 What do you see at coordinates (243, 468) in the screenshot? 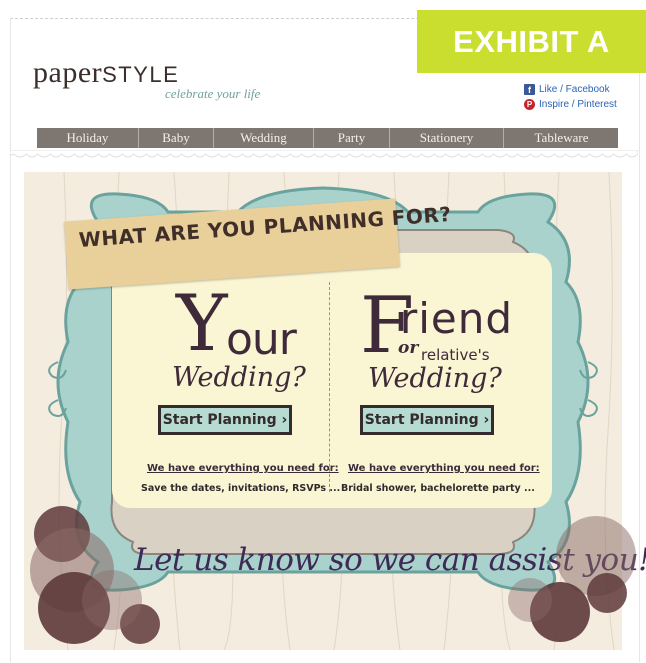
I see `your-need-text: We have everything you need for:` at bounding box center [243, 468].